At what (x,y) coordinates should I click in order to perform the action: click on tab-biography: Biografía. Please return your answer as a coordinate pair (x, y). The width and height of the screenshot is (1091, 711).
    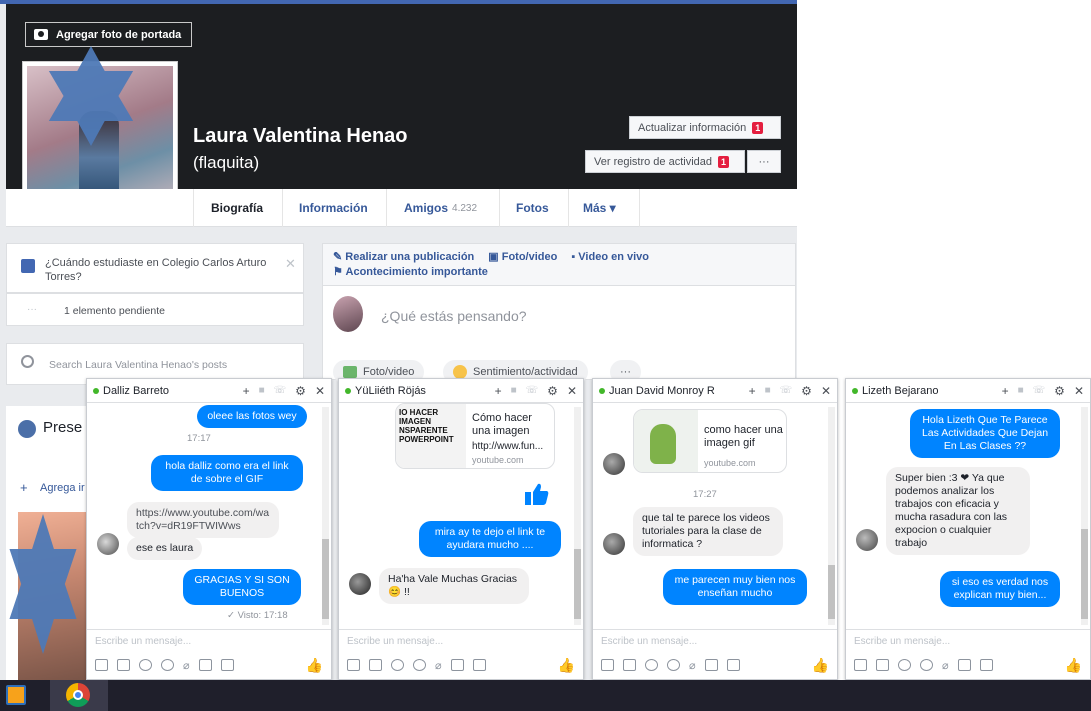
    Looking at the image, I should click on (237, 208).